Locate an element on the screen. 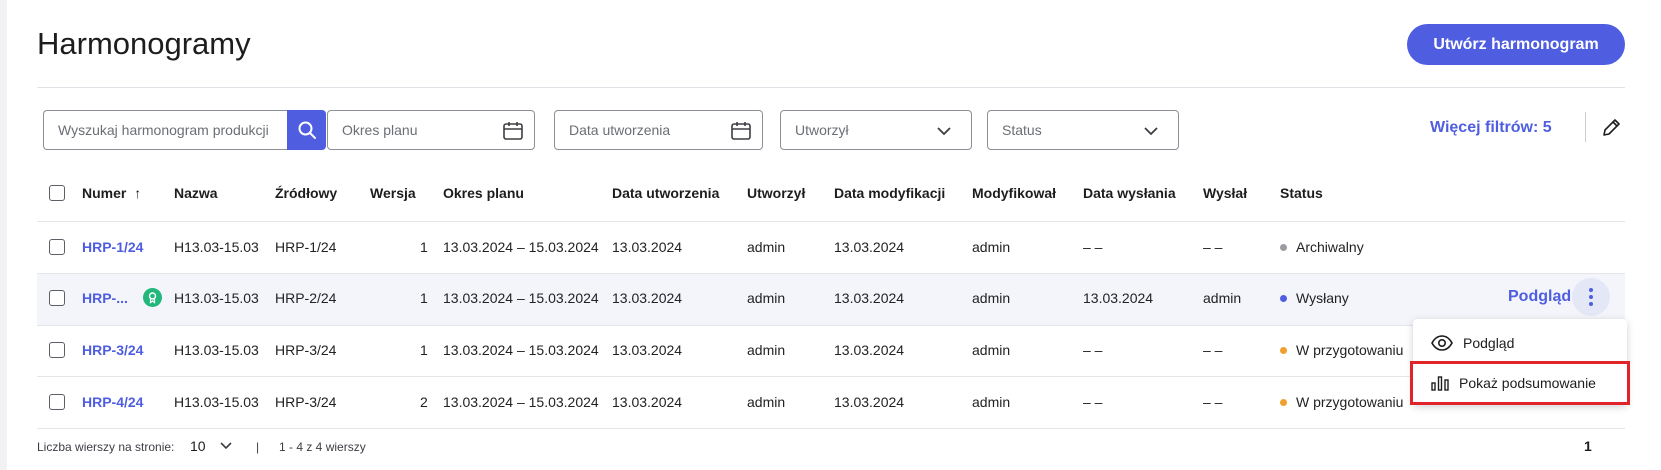 The image size is (1661, 470). cell-data-wyslania: 13.03.2024 is located at coordinates (1118, 298).